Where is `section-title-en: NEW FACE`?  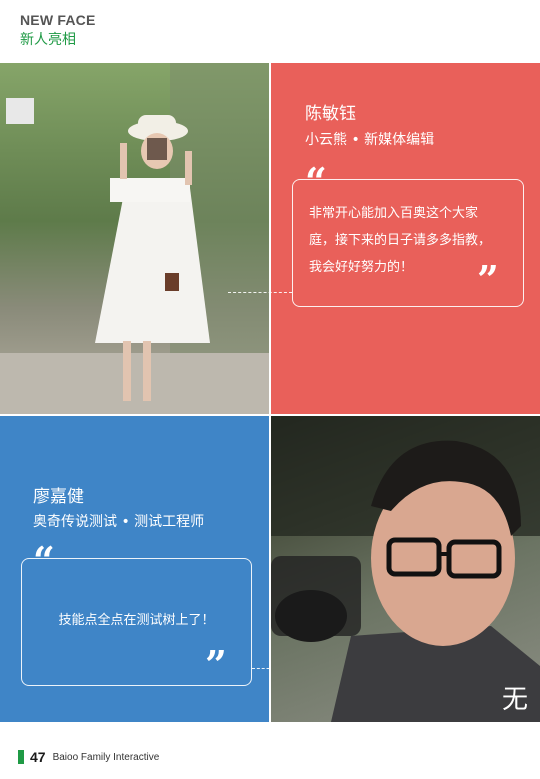 section-title-en: NEW FACE is located at coordinates (58, 20).